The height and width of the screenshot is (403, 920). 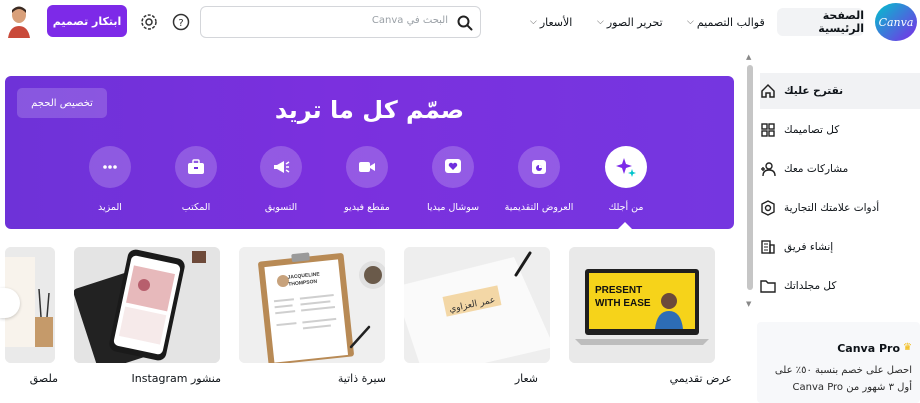 I want to click on template-card-logo: عمر العزاوي, so click(x=477, y=305).